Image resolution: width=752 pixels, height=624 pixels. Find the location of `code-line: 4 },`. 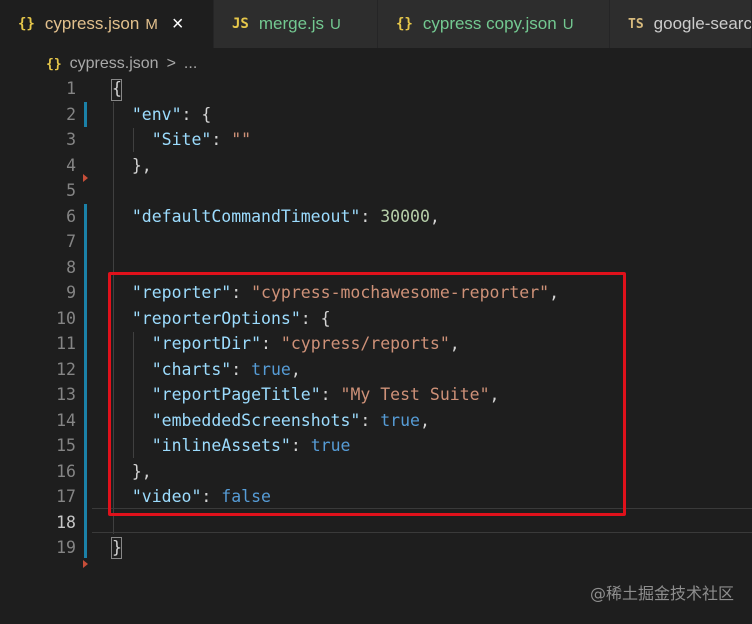

code-line: 4 }, is located at coordinates (376, 166).